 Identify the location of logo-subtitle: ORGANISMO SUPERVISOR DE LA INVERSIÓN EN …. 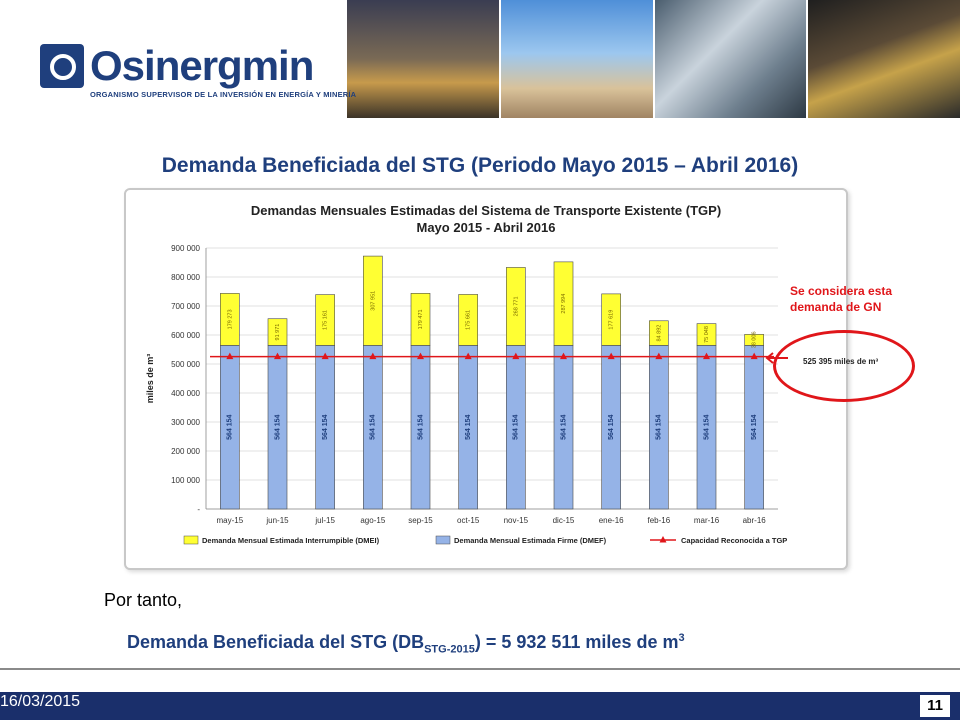
(223, 94).